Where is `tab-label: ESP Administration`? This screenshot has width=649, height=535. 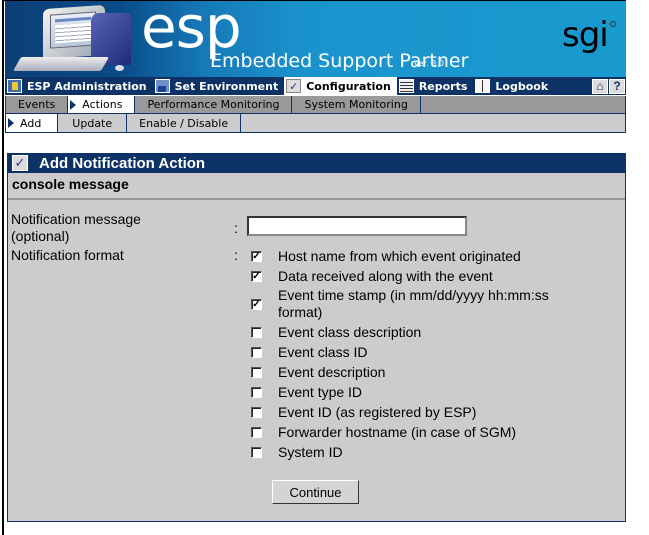 tab-label: ESP Administration is located at coordinates (87, 86).